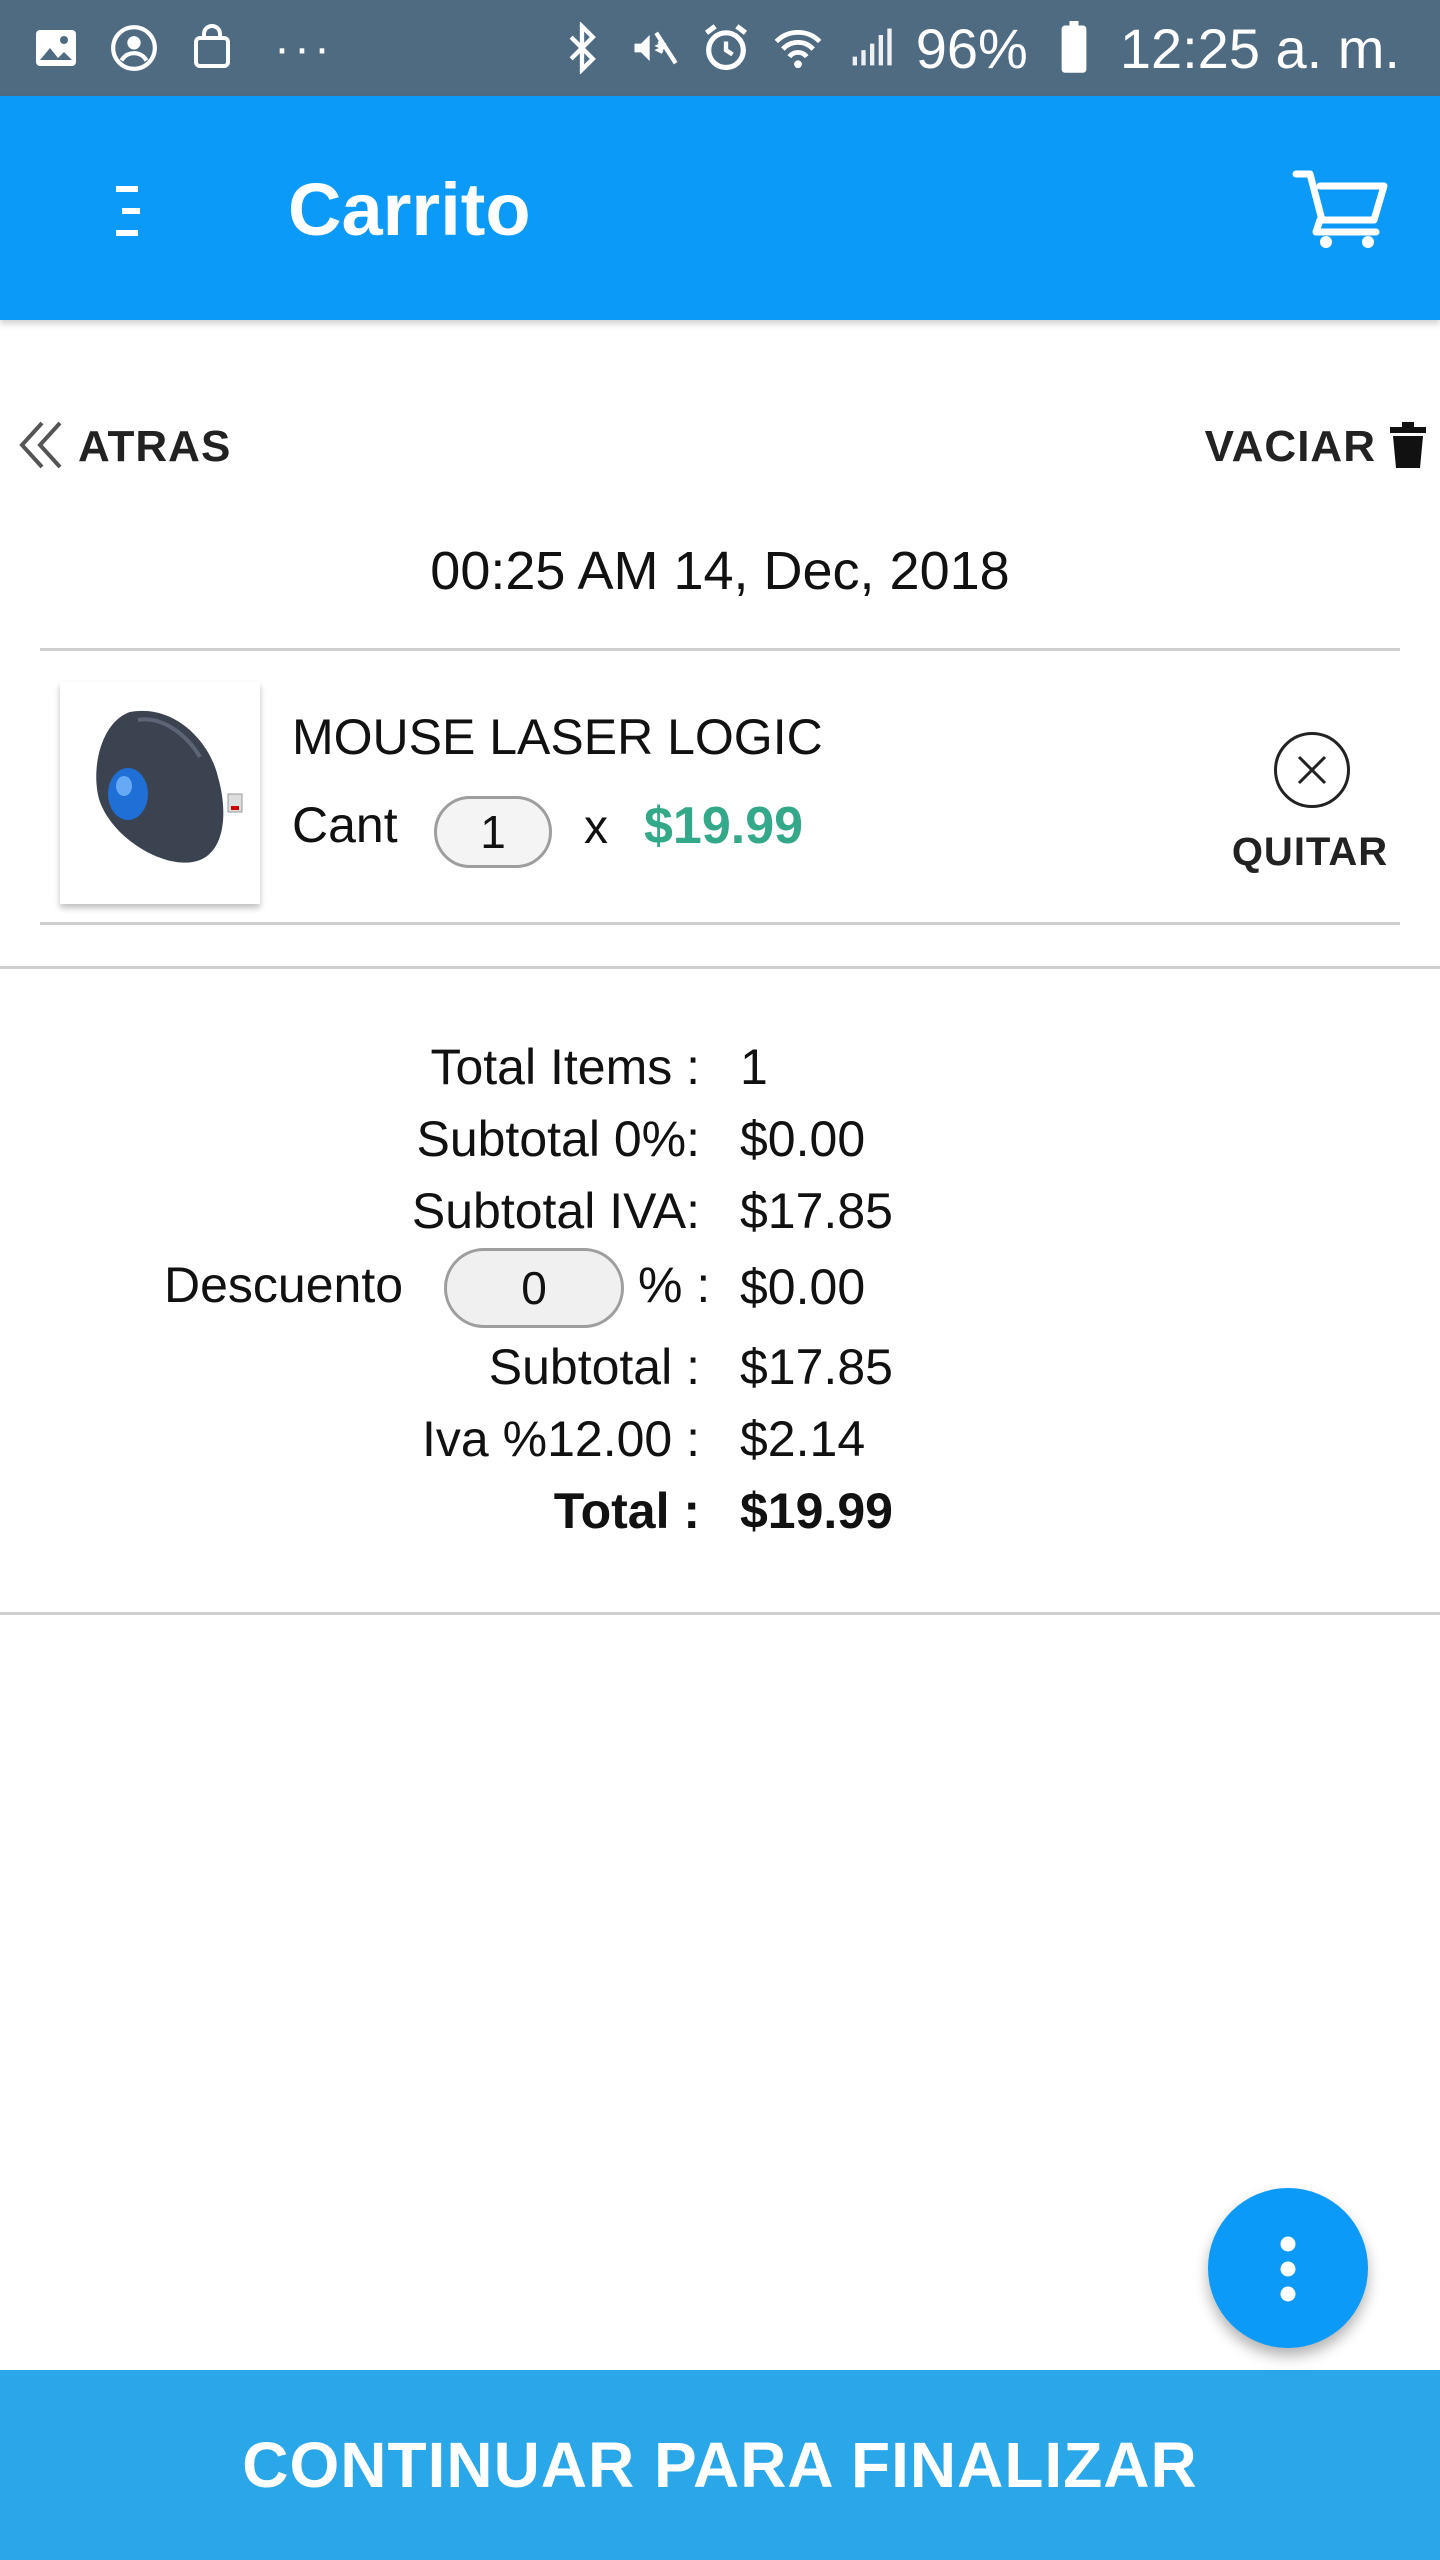 This screenshot has height=2560, width=1440. What do you see at coordinates (674, 1285) in the screenshot?
I see `discount-suffix: % :` at bounding box center [674, 1285].